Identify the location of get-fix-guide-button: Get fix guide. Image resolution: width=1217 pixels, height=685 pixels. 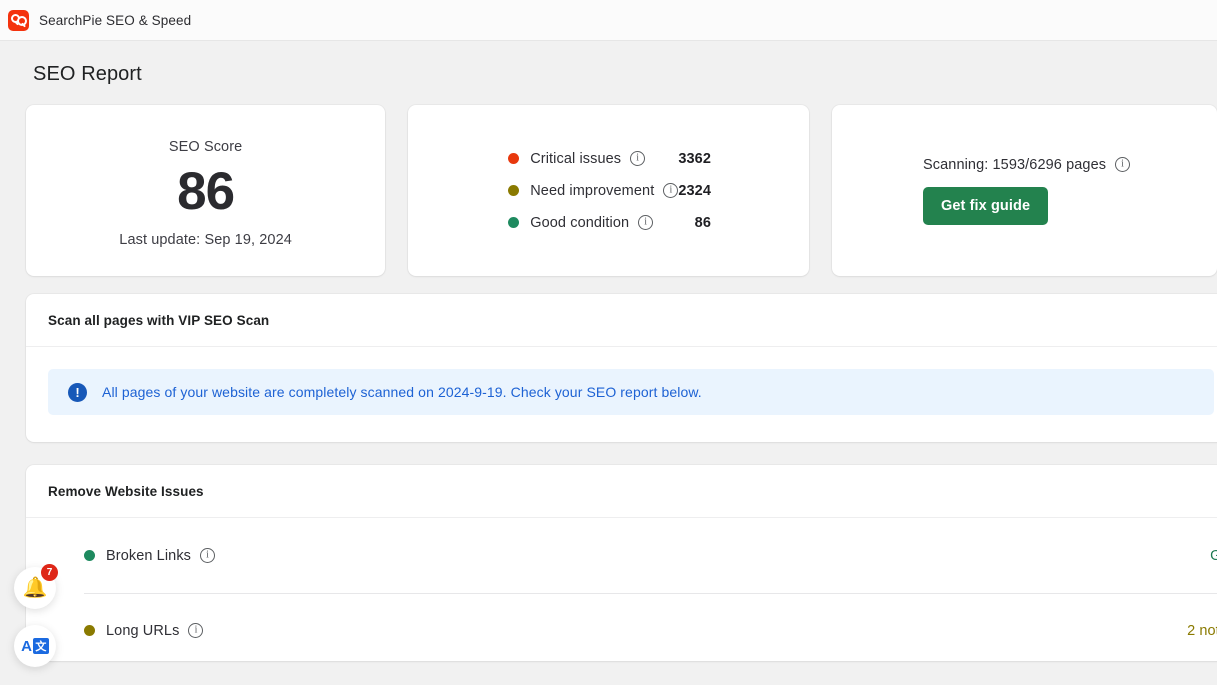
(986, 205).